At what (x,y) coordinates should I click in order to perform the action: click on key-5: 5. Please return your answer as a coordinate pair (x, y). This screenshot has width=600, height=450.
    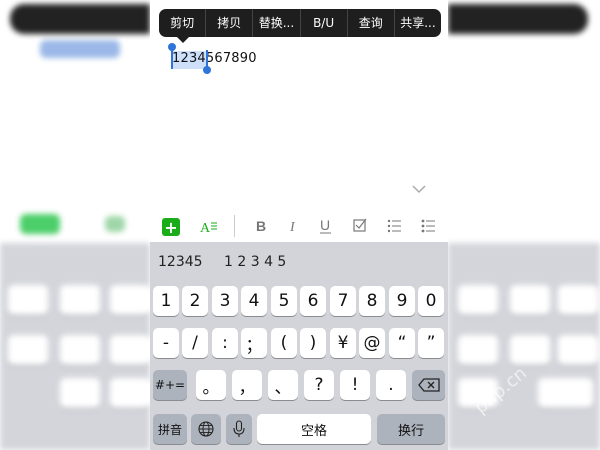
    Looking at the image, I should click on (284, 301).